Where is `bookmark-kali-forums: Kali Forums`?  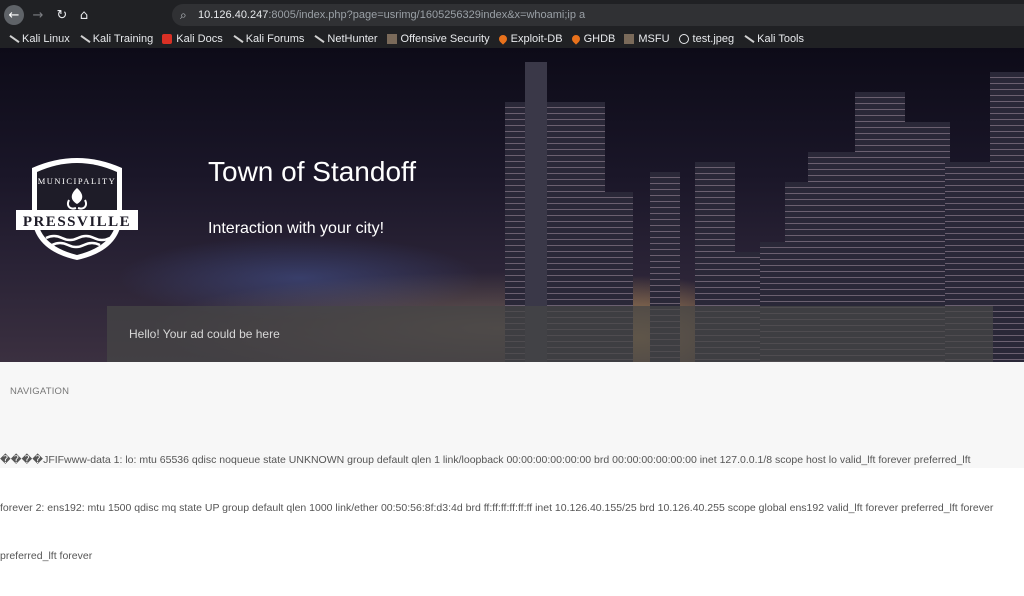
bookmark-kali-forums: Kali Forums is located at coordinates (268, 39).